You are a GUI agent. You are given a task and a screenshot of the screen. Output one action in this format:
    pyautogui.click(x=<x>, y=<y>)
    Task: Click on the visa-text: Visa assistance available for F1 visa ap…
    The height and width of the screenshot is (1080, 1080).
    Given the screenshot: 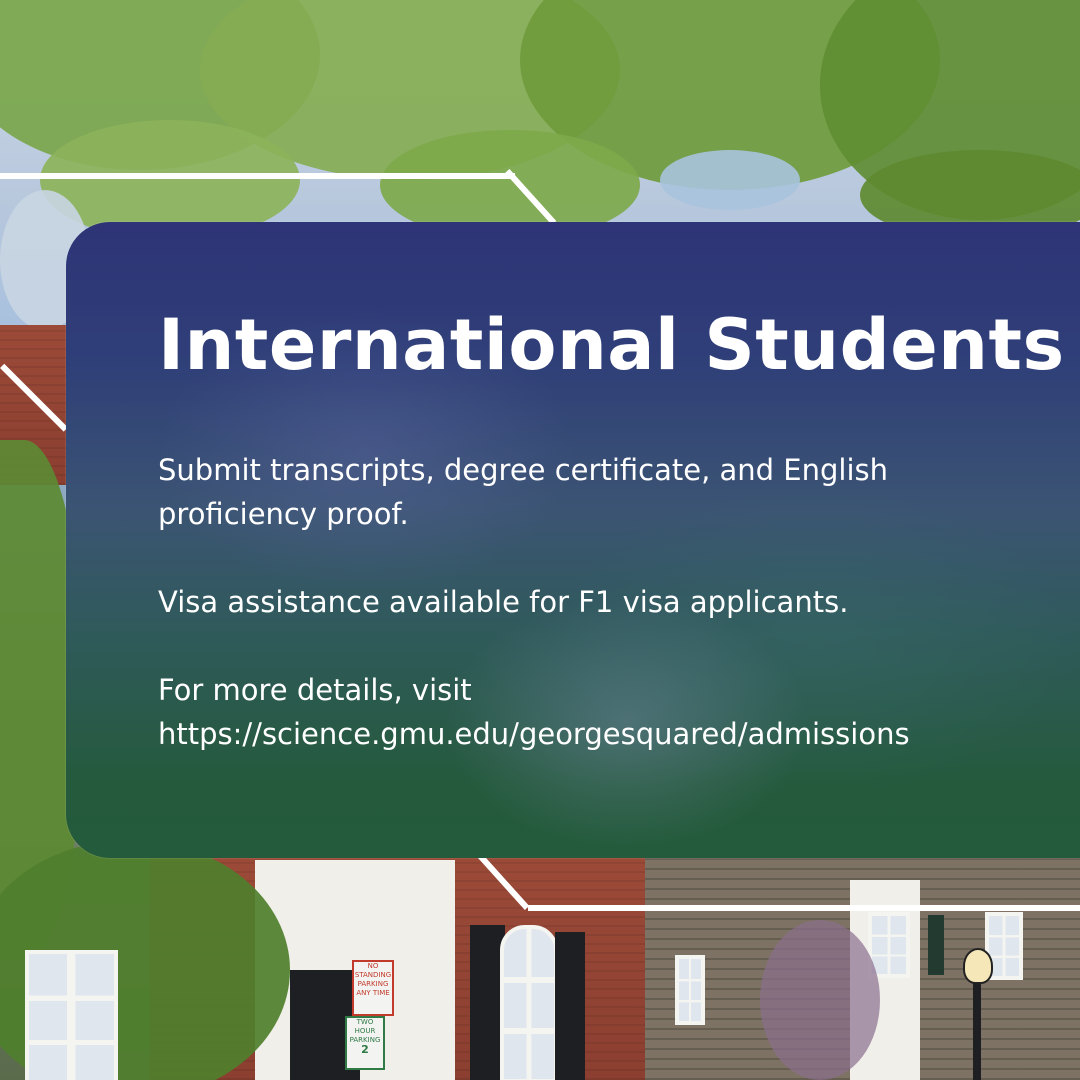 What is the action you would take?
    pyautogui.click(x=503, y=602)
    